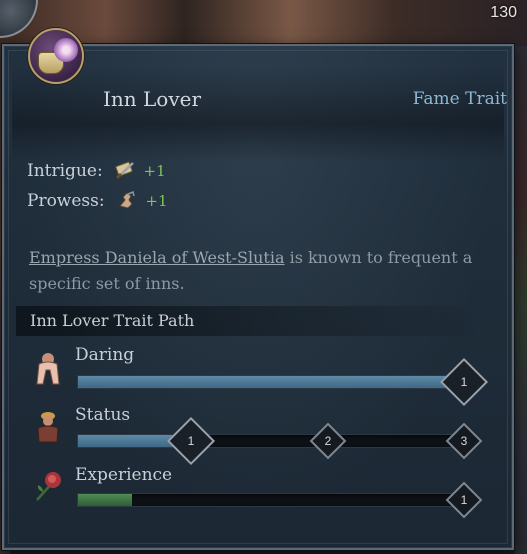  I want to click on status-figure-icon, so click(48, 426).